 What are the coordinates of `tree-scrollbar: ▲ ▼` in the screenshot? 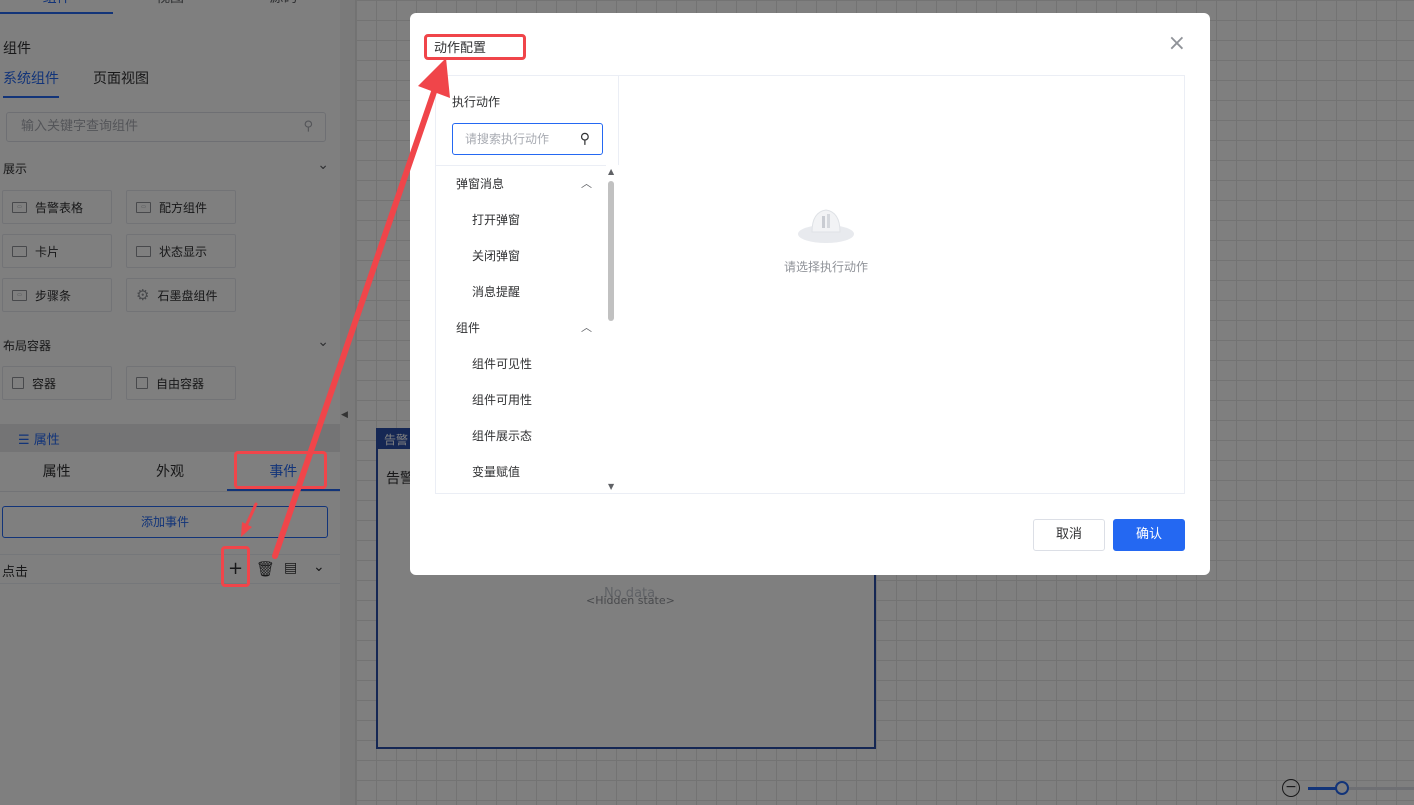 It's located at (612, 329).